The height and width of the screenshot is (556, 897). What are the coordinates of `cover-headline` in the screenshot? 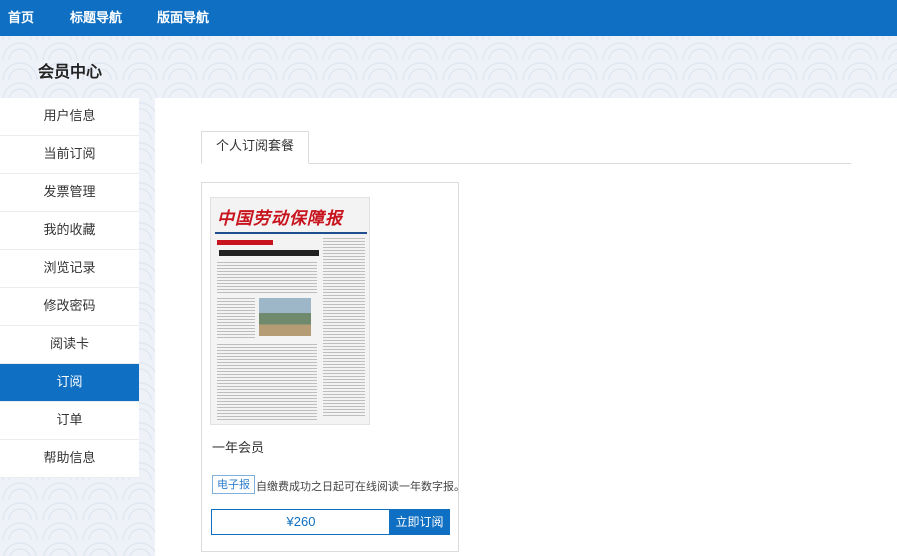 It's located at (269, 253).